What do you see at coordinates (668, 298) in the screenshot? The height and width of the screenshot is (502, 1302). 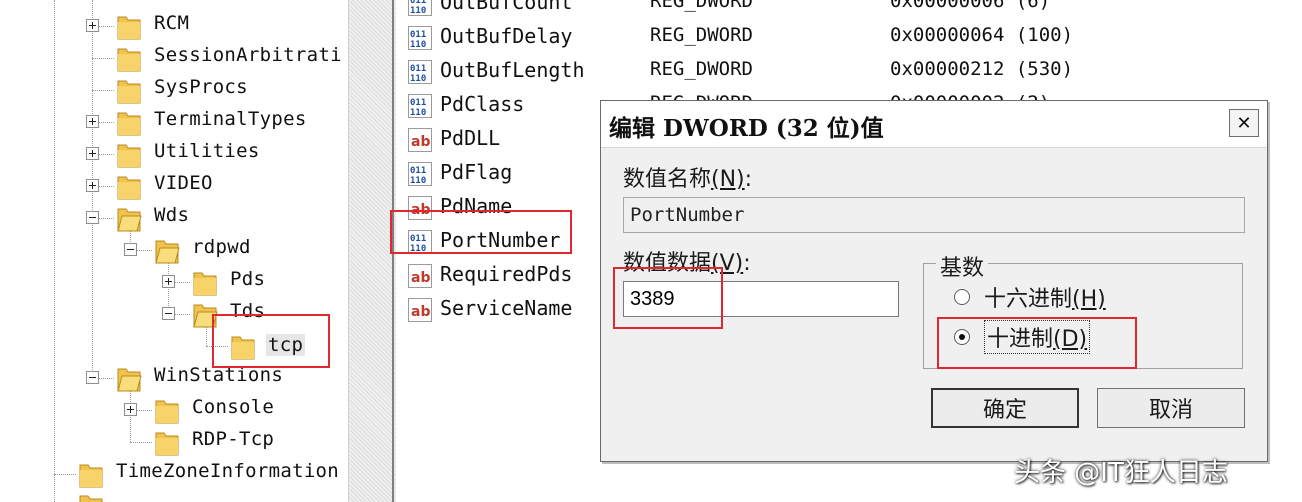 I see `highlight-box-data` at bounding box center [668, 298].